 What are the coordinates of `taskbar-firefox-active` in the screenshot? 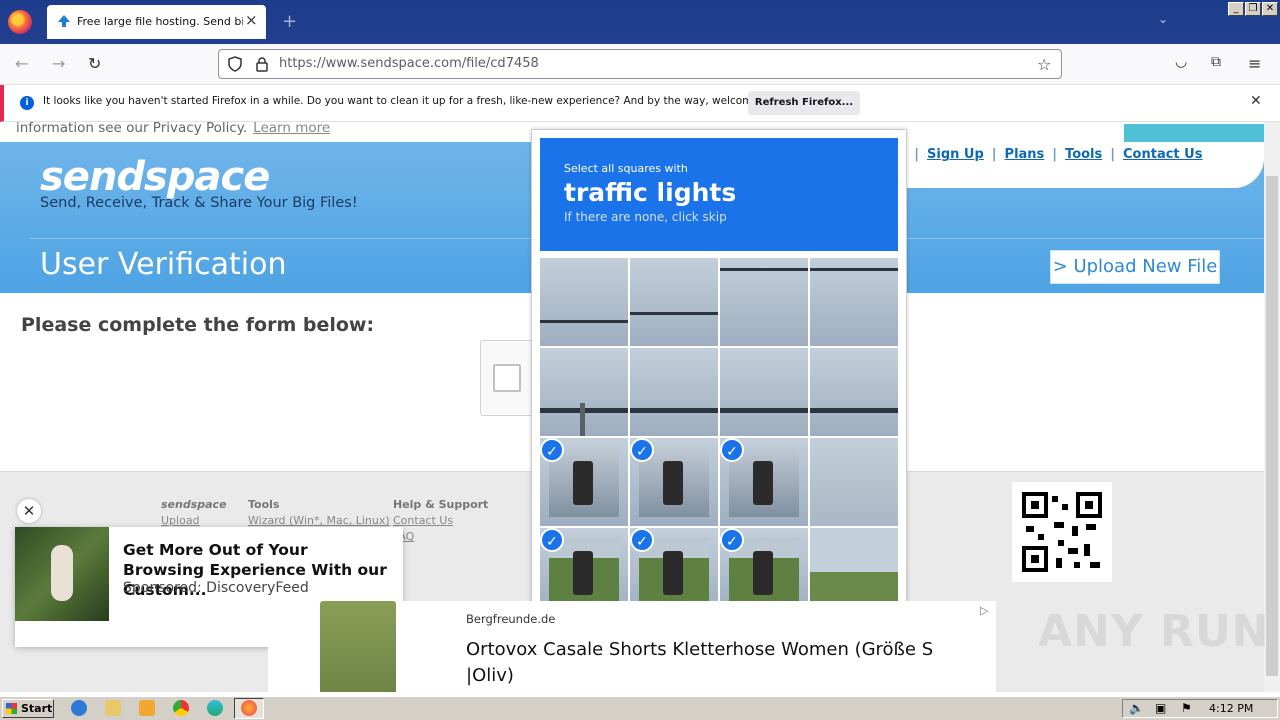 It's located at (249, 708).